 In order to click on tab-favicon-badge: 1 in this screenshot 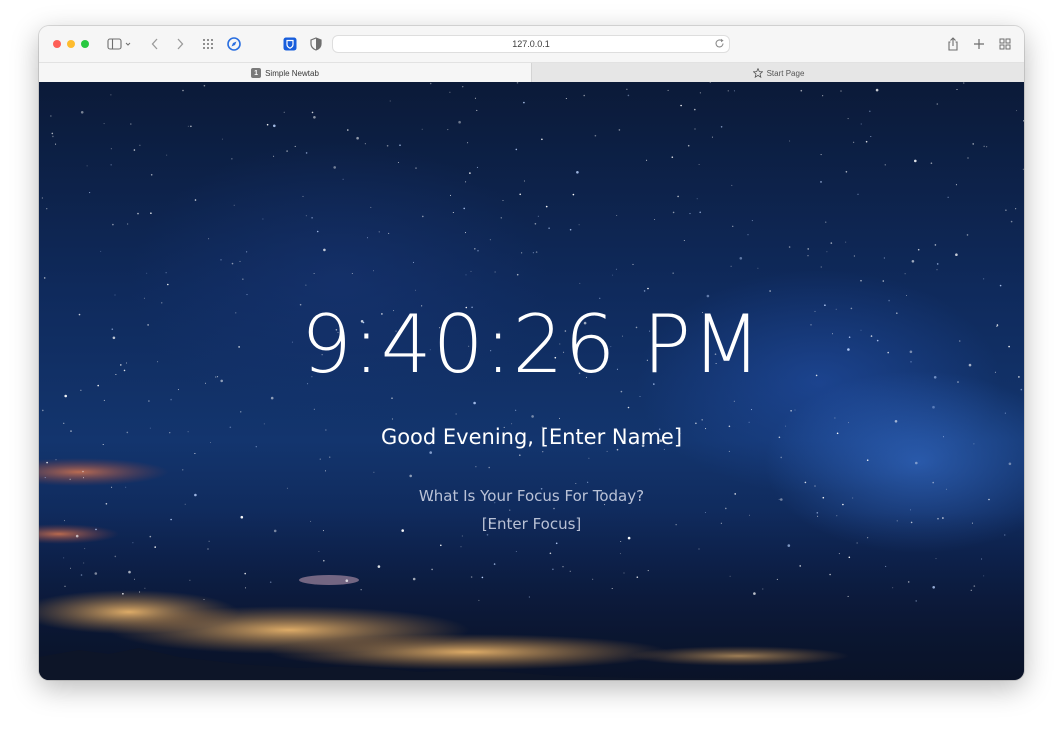, I will do `click(256, 73)`.